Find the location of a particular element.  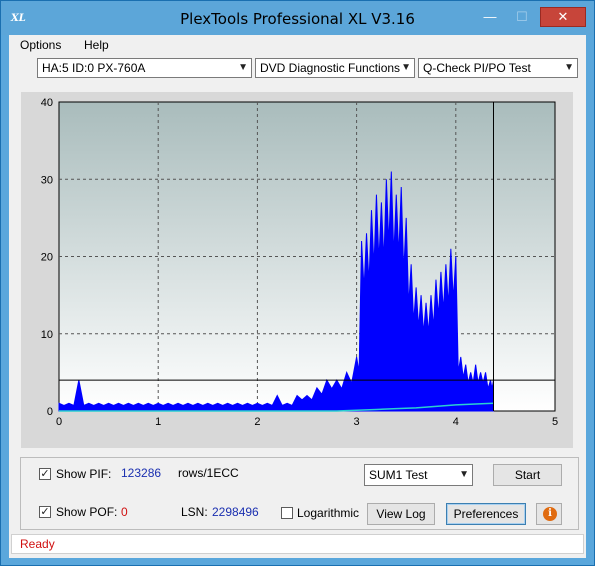

show-pif-checkbox: ✓ is located at coordinates (45, 474).